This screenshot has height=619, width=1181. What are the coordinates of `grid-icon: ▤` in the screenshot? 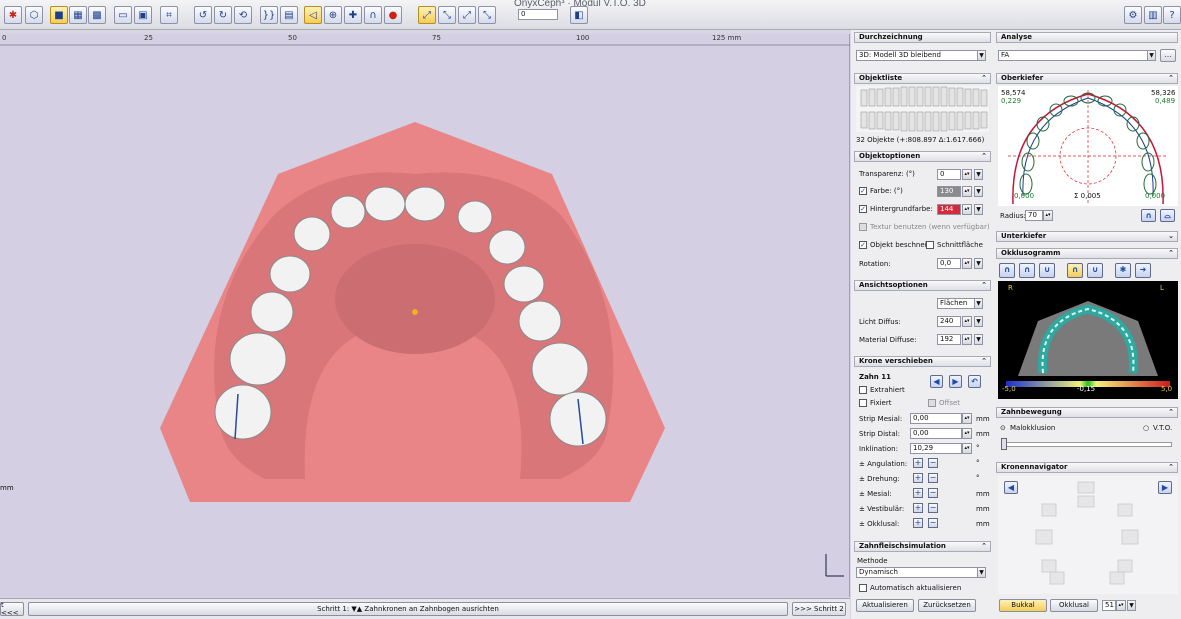 It's located at (289, 15).